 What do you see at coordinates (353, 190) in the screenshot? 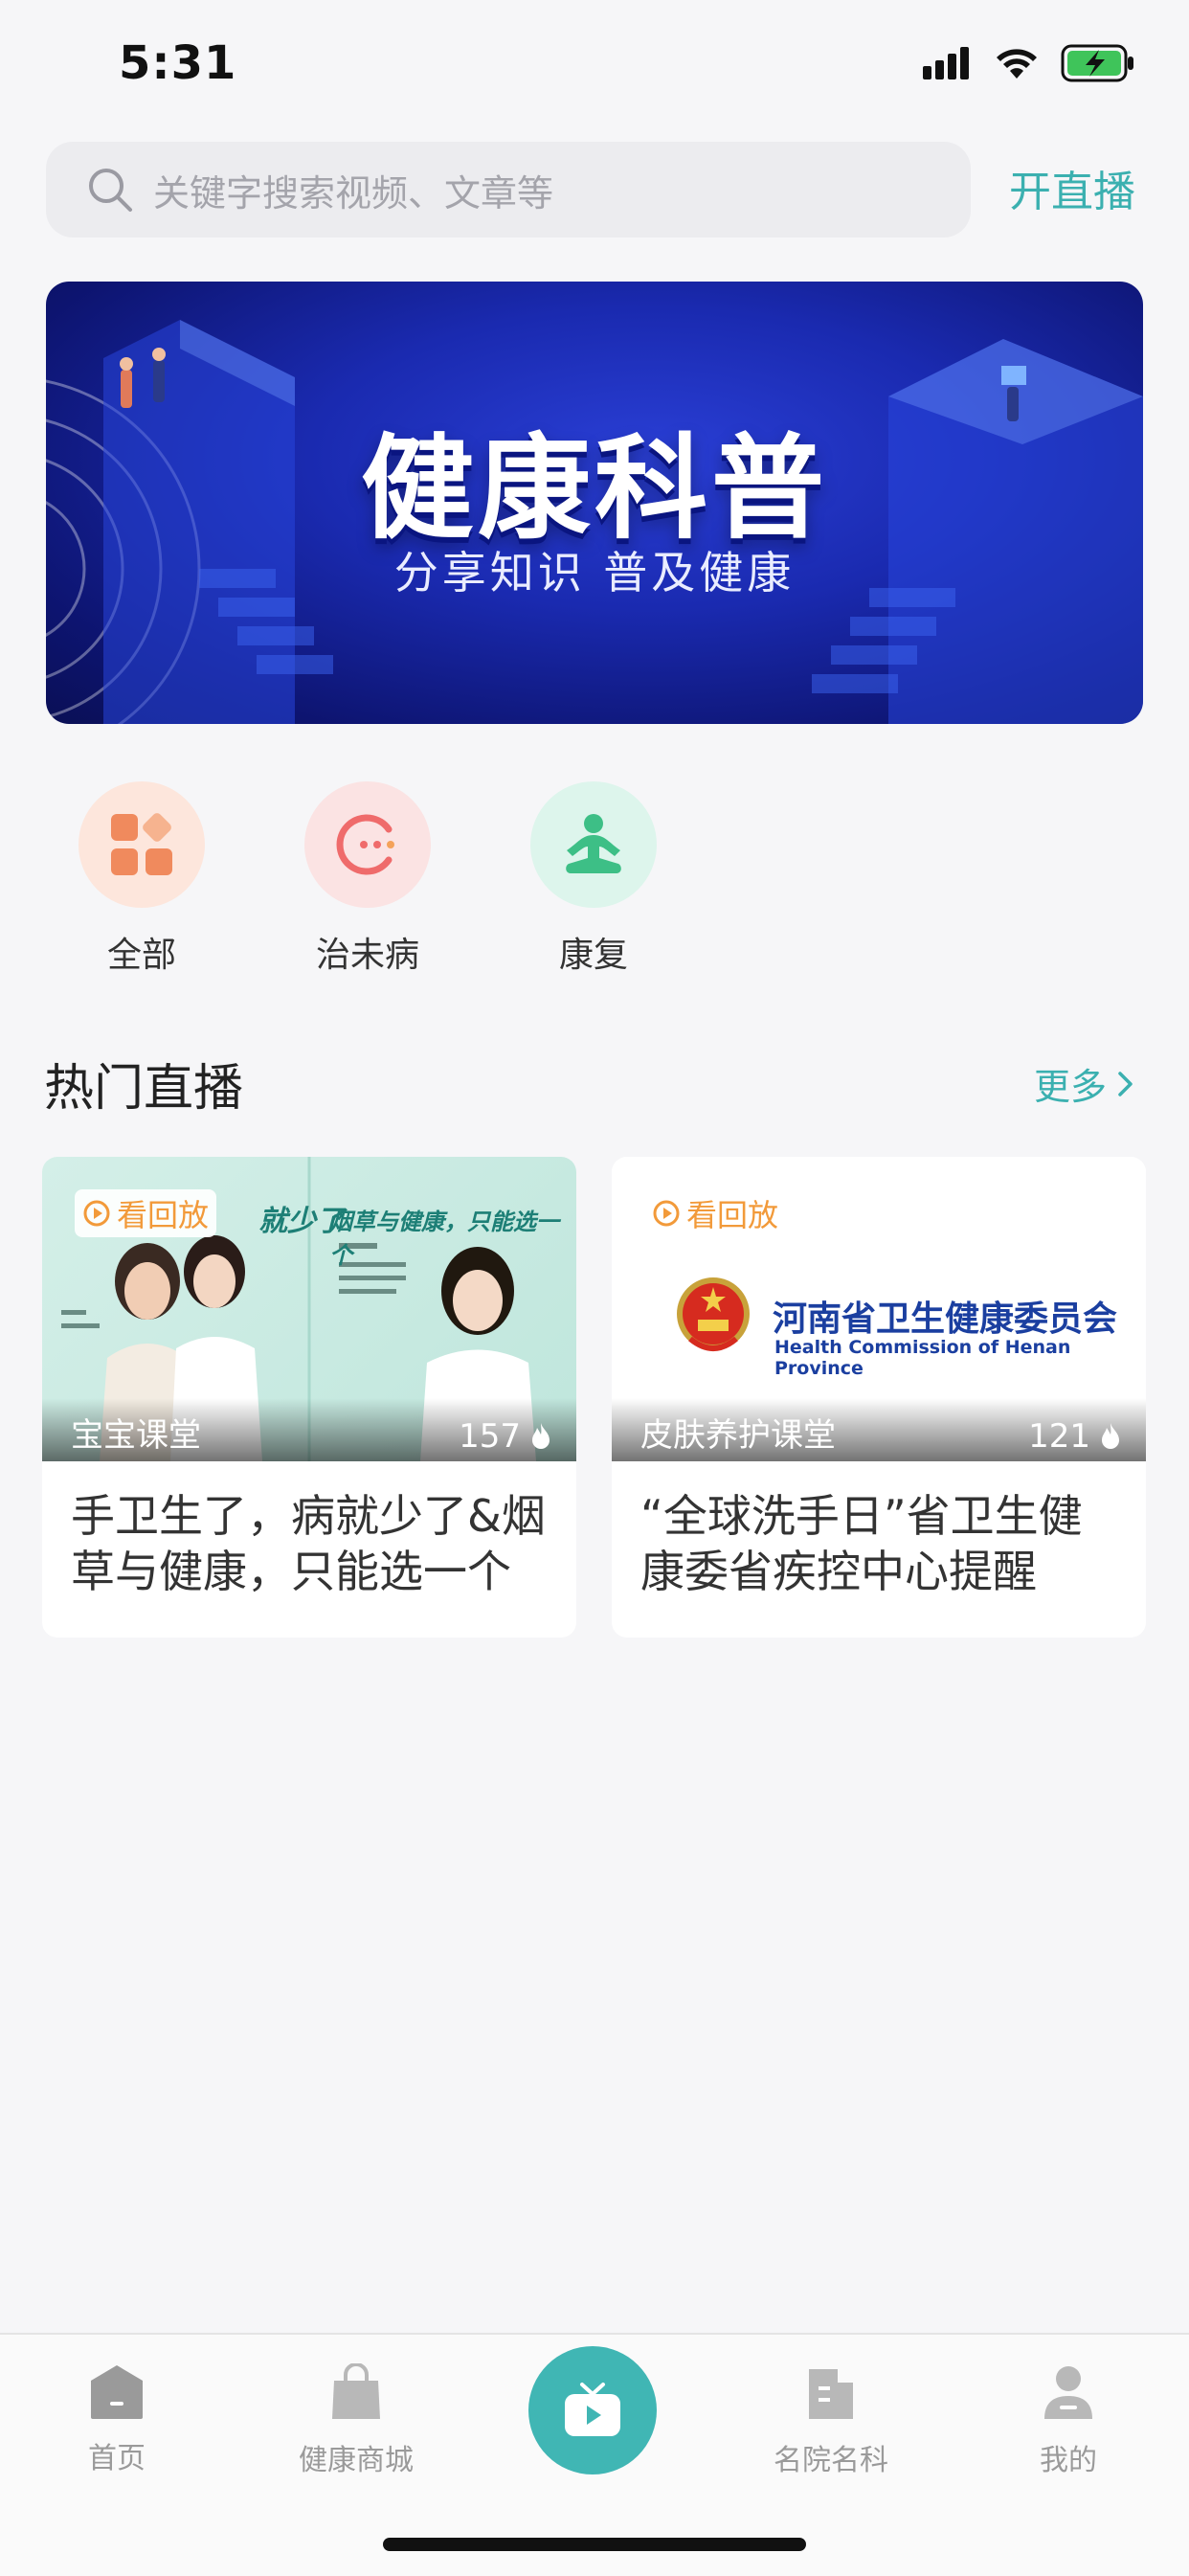
I see `search-input: 关键字搜索视频、文章等` at bounding box center [353, 190].